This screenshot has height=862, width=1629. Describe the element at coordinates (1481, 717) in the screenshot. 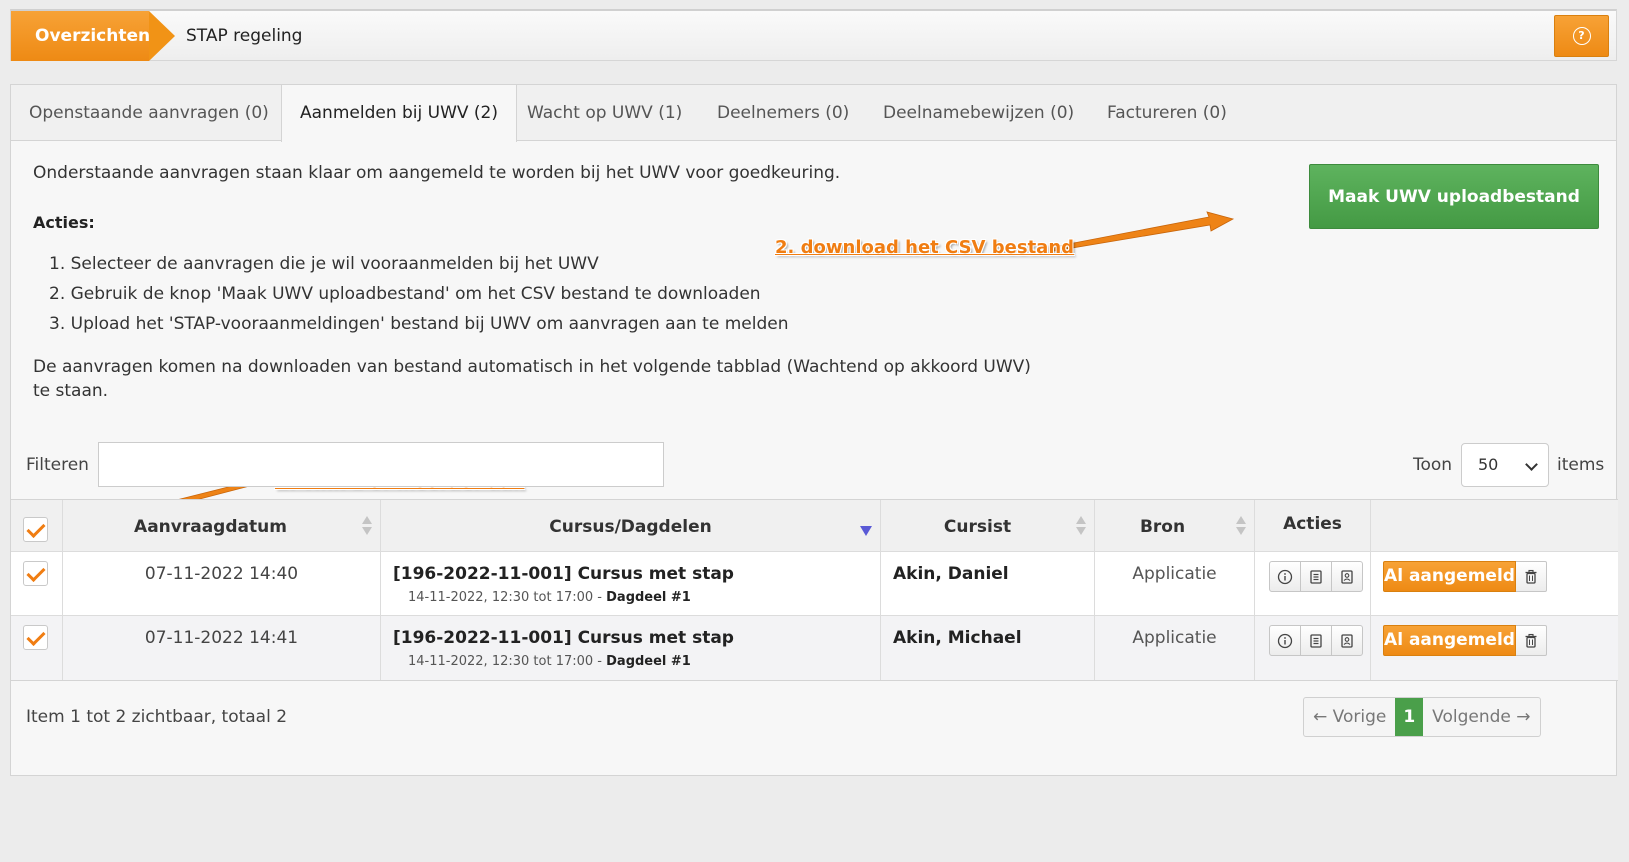

I see `next-page-button: Volgende →` at that location.